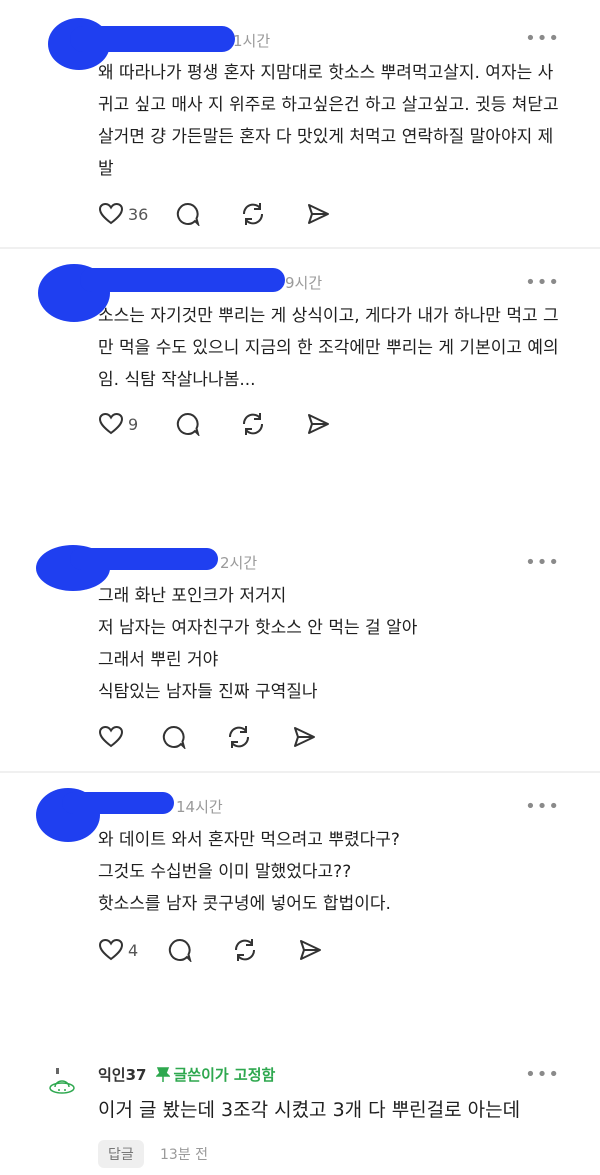 This screenshot has height=1175, width=600. What do you see at coordinates (214, 214) in the screenshot?
I see `comment-actions: 36` at bounding box center [214, 214].